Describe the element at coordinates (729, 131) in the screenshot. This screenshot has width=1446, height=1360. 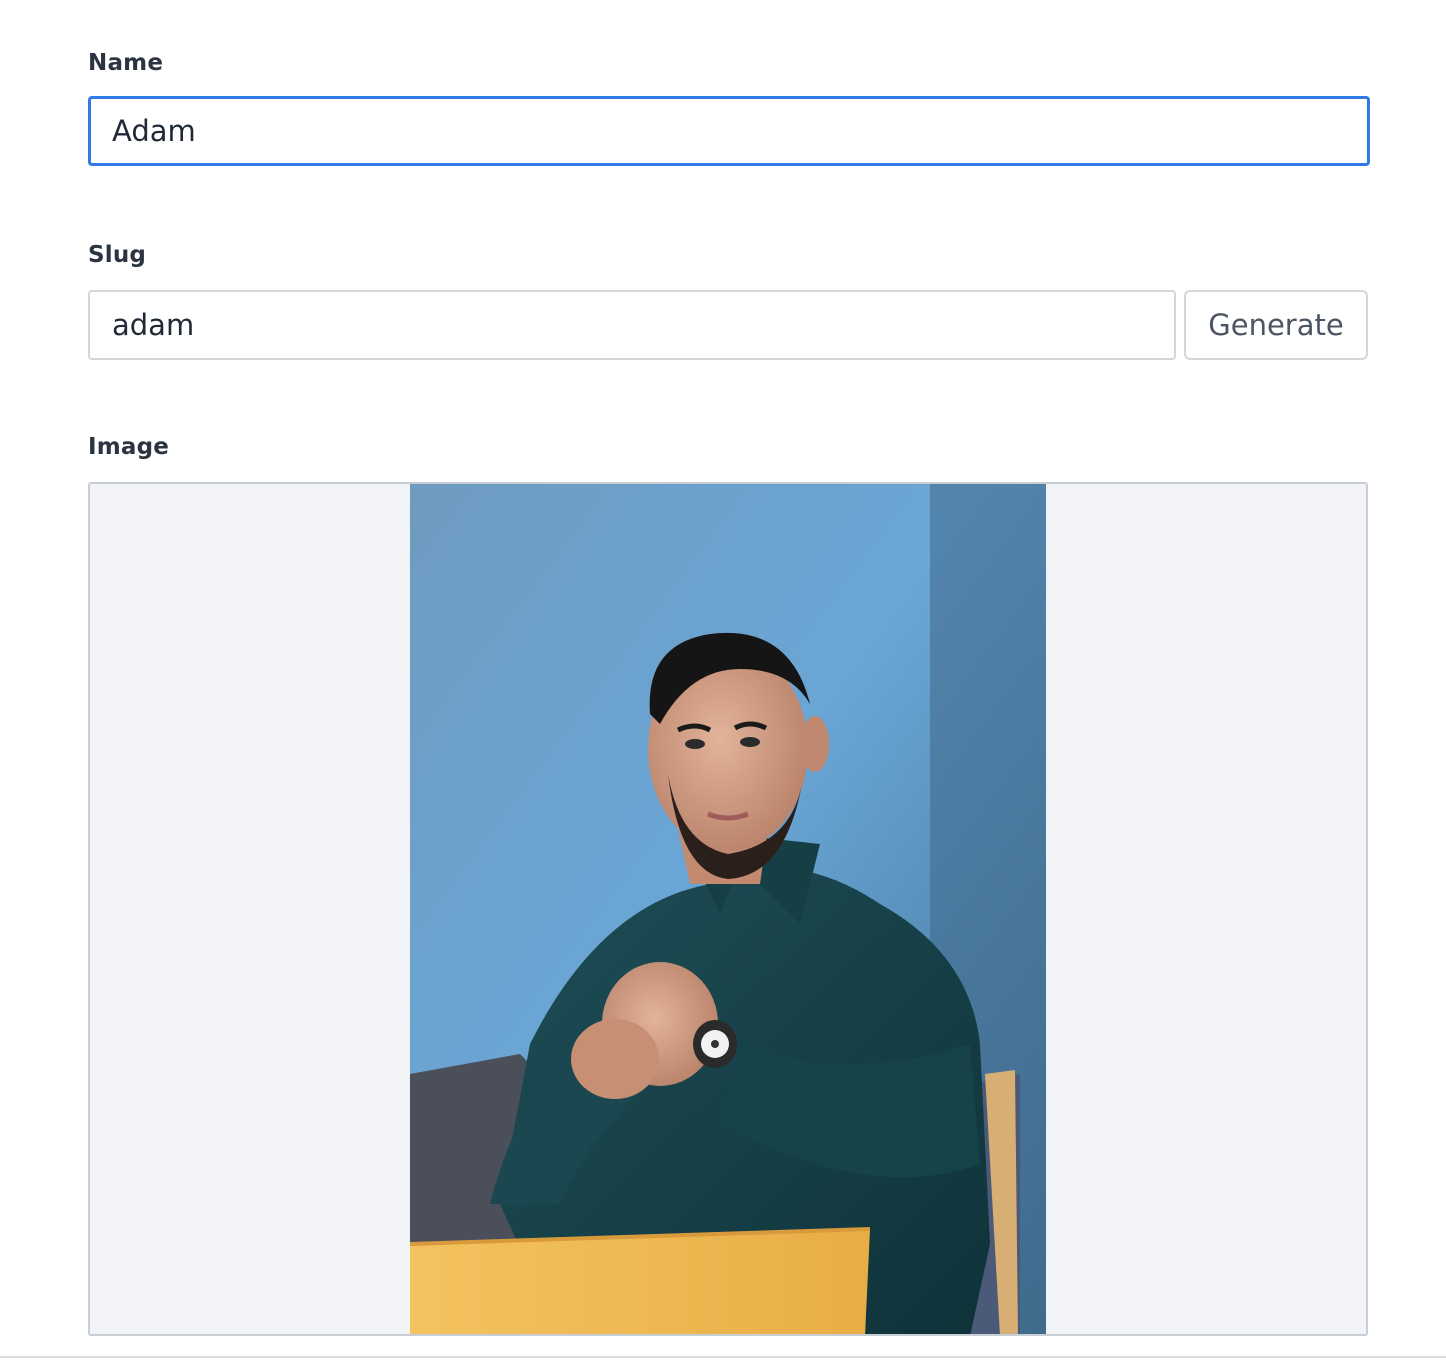
I see `name-input` at that location.